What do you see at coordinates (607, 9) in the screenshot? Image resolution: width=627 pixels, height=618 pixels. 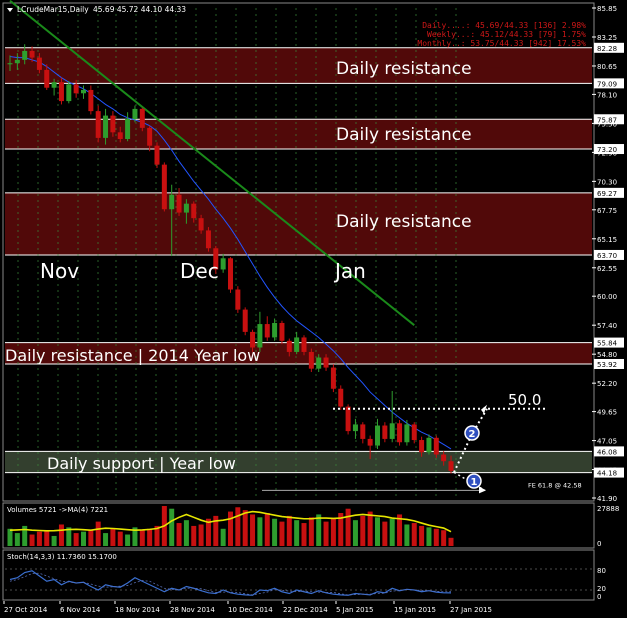 I see `price-tick-label: 85.85` at bounding box center [607, 9].